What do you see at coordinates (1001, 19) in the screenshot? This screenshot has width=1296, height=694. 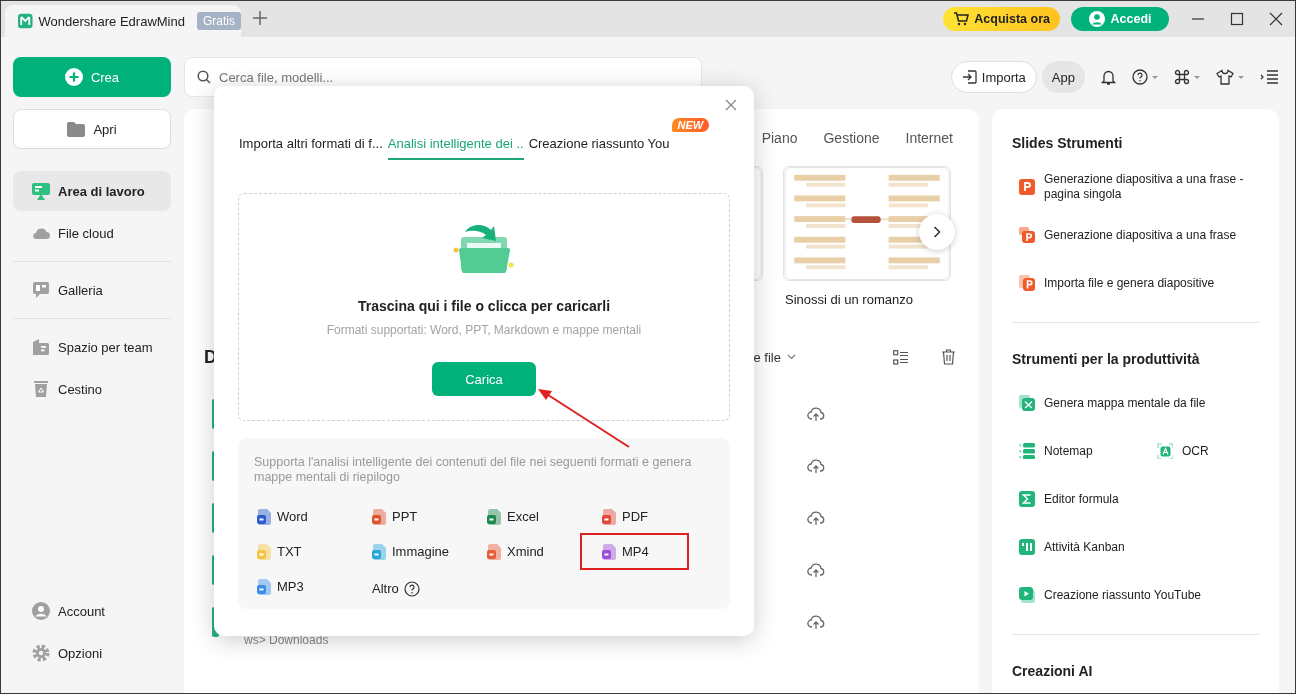 I see `buy-button: Acquista ora` at bounding box center [1001, 19].